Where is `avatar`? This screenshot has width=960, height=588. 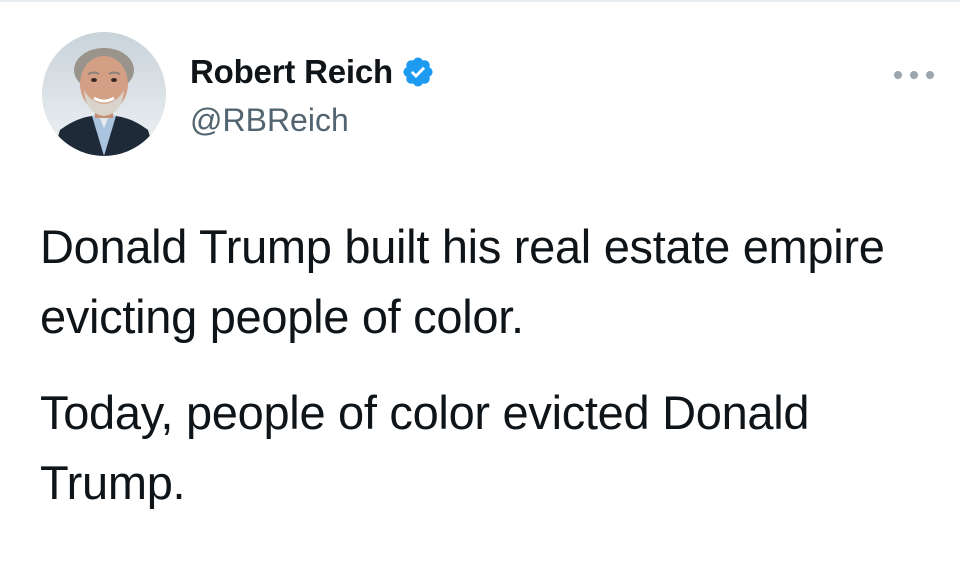 avatar is located at coordinates (104, 94).